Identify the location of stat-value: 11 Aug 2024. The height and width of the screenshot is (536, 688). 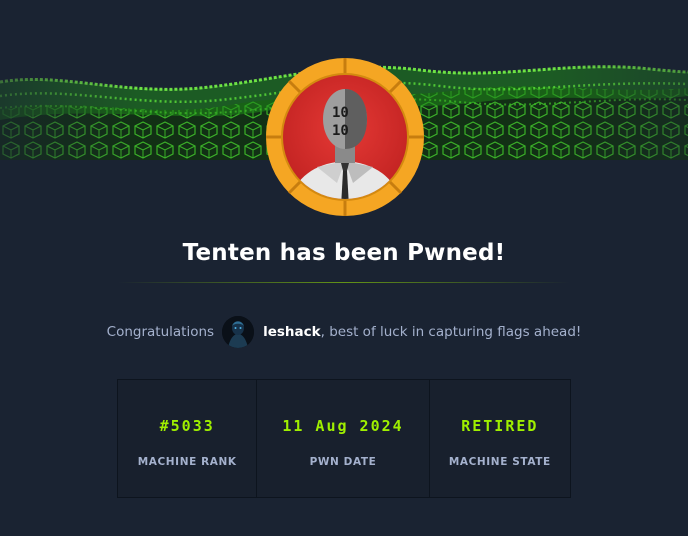
(343, 426).